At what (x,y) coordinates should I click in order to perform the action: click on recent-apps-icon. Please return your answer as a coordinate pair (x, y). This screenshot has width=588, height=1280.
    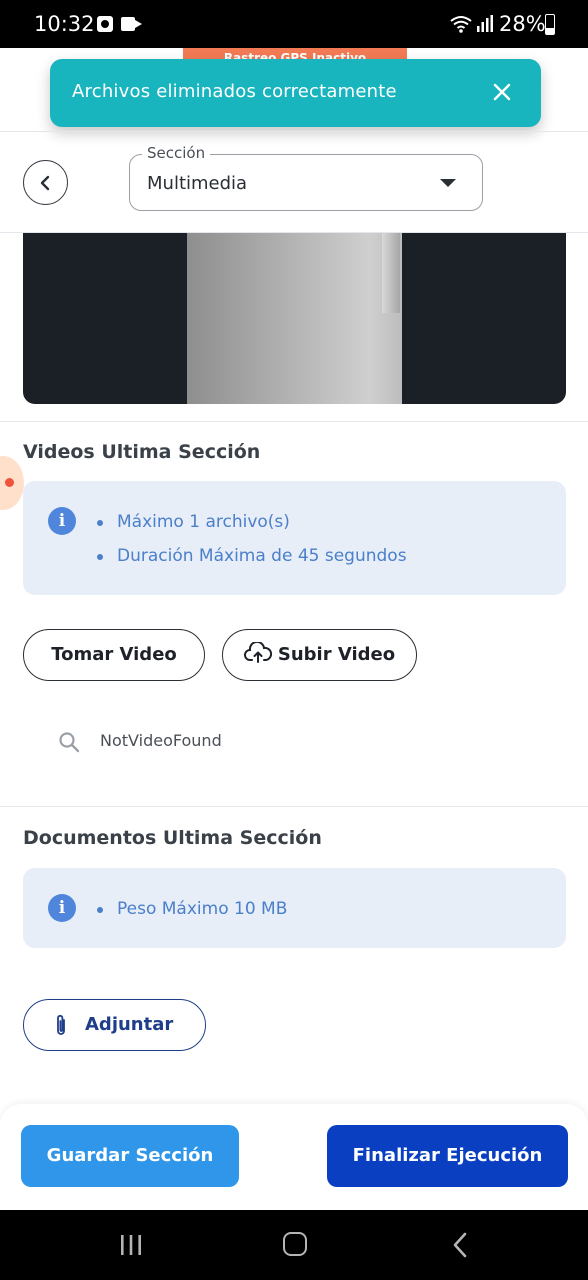
    Looking at the image, I should click on (131, 1245).